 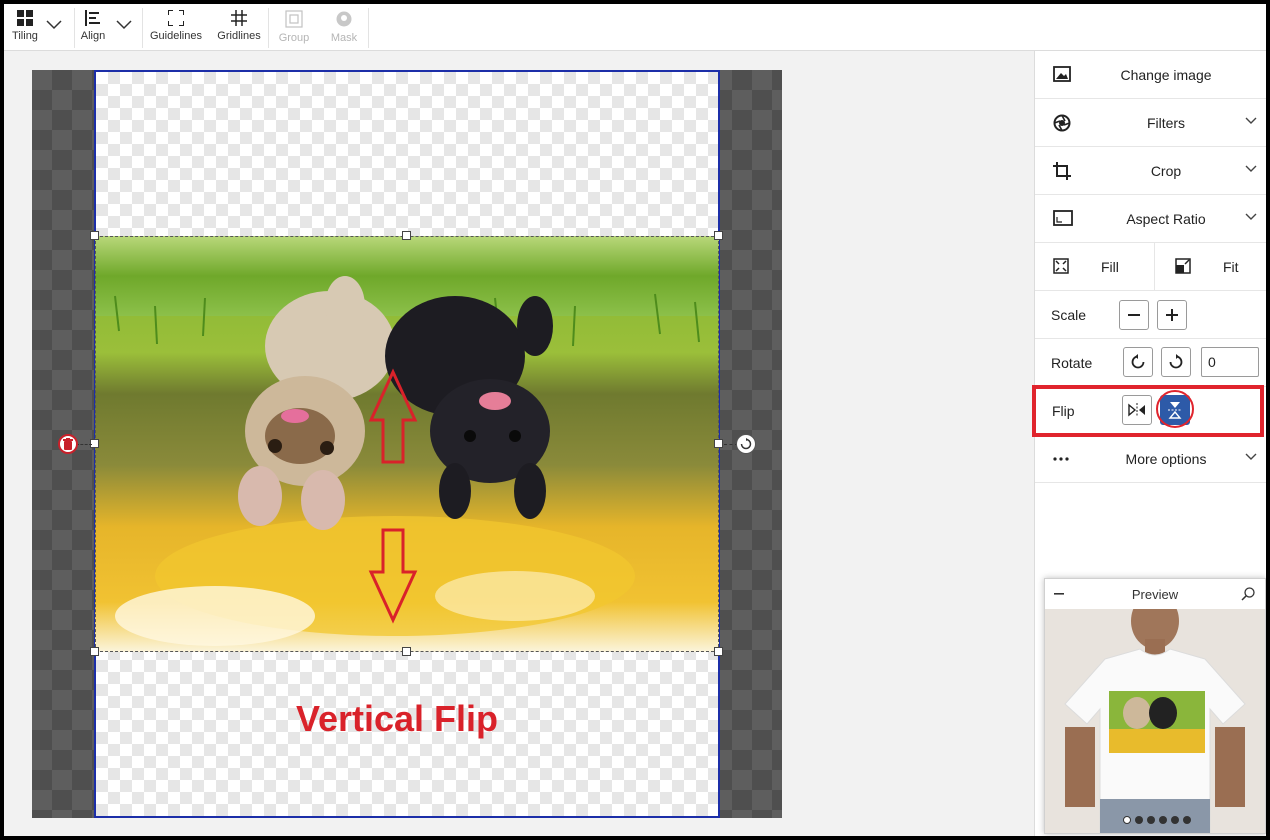 I want to click on align-label: Align, so click(x=93, y=36).